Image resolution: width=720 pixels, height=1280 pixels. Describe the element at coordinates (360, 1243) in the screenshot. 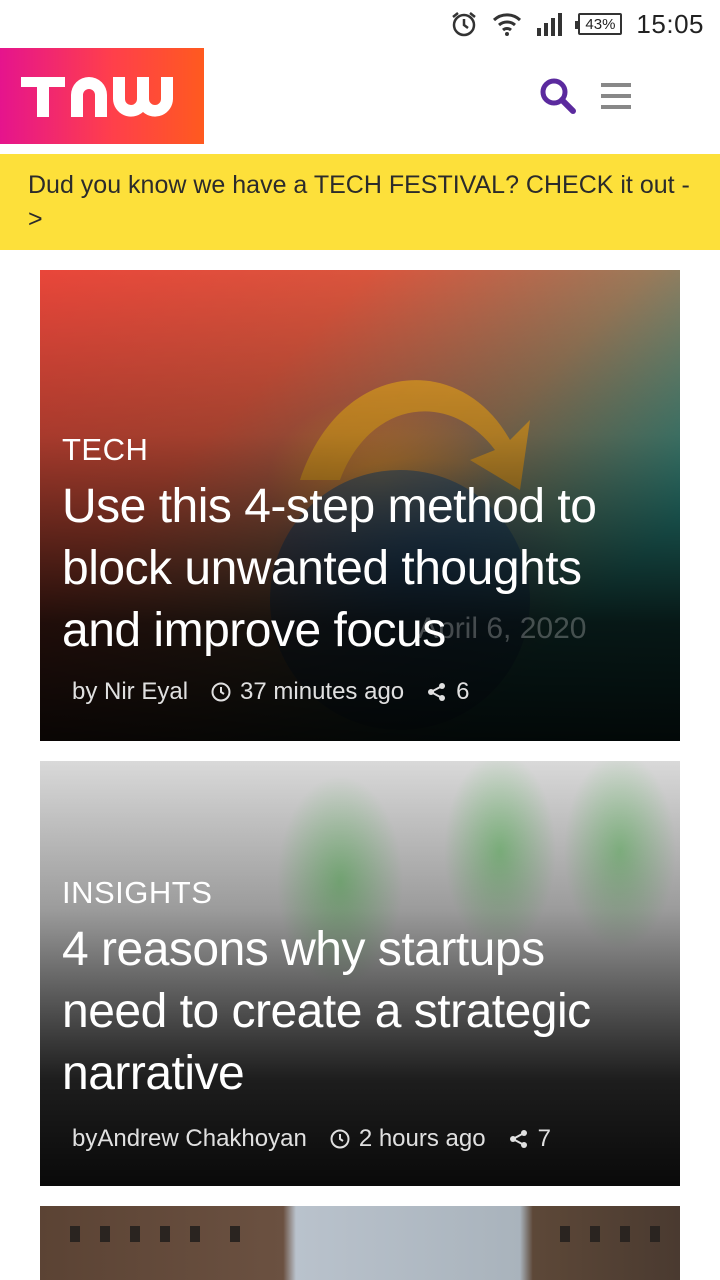

I see `article-card` at that location.